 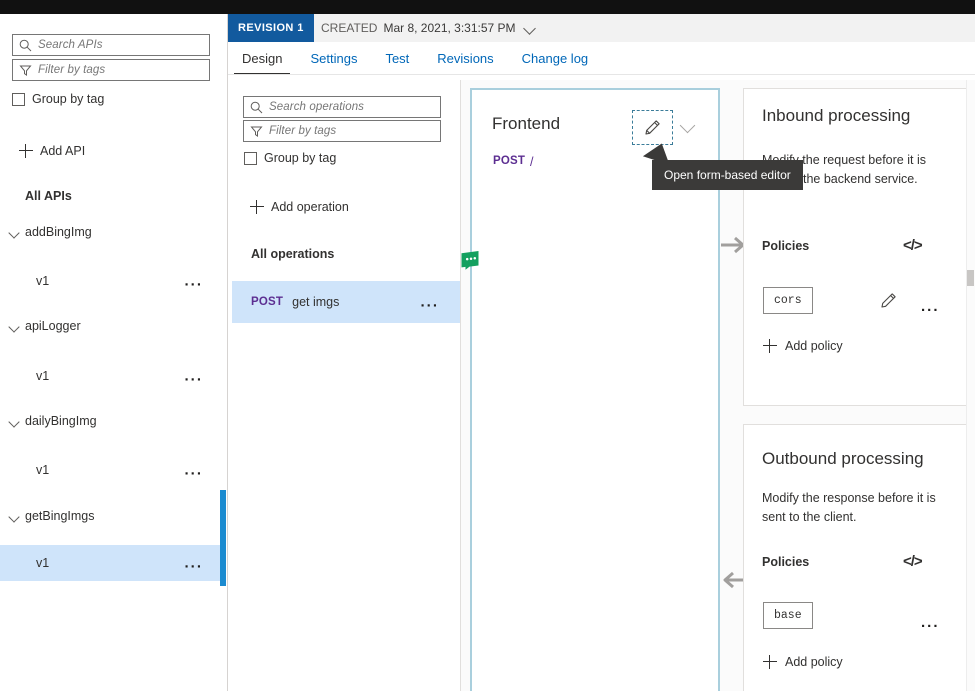 What do you see at coordinates (727, 175) in the screenshot?
I see `open-form-based-editor-tooltip: Open form-based editor` at bounding box center [727, 175].